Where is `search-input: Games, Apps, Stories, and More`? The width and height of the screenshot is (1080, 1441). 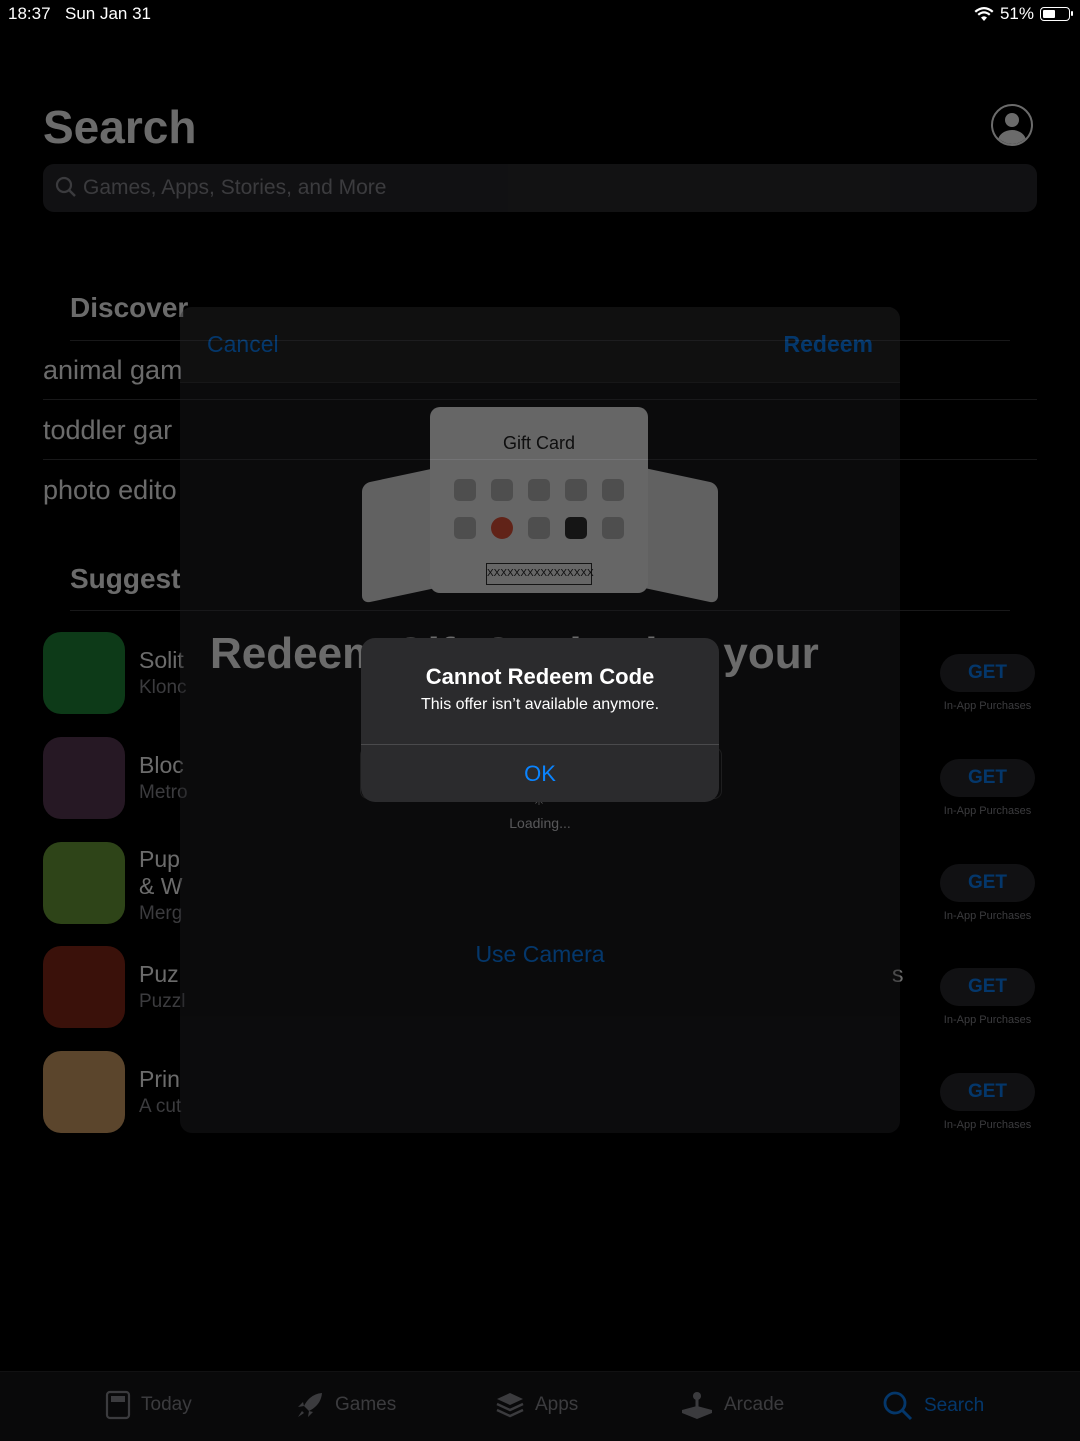 search-input: Games, Apps, Stories, and More is located at coordinates (540, 188).